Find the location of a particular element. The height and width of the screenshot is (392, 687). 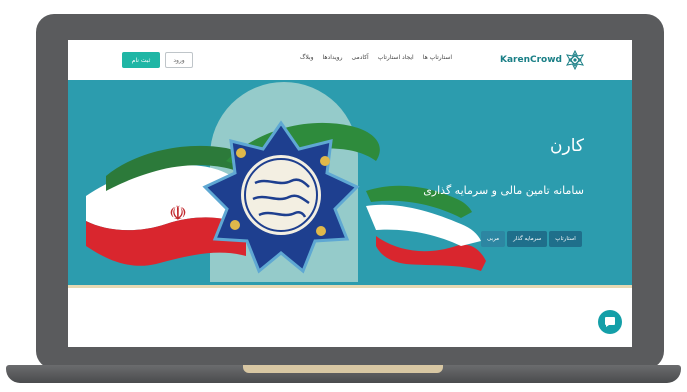

hero-divider is located at coordinates (350, 286).